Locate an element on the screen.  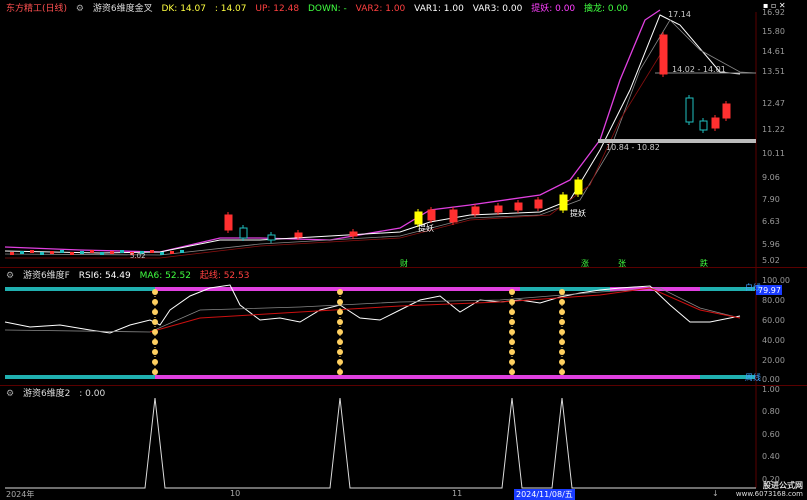
low-label: 5.02 is located at coordinates (138, 256).